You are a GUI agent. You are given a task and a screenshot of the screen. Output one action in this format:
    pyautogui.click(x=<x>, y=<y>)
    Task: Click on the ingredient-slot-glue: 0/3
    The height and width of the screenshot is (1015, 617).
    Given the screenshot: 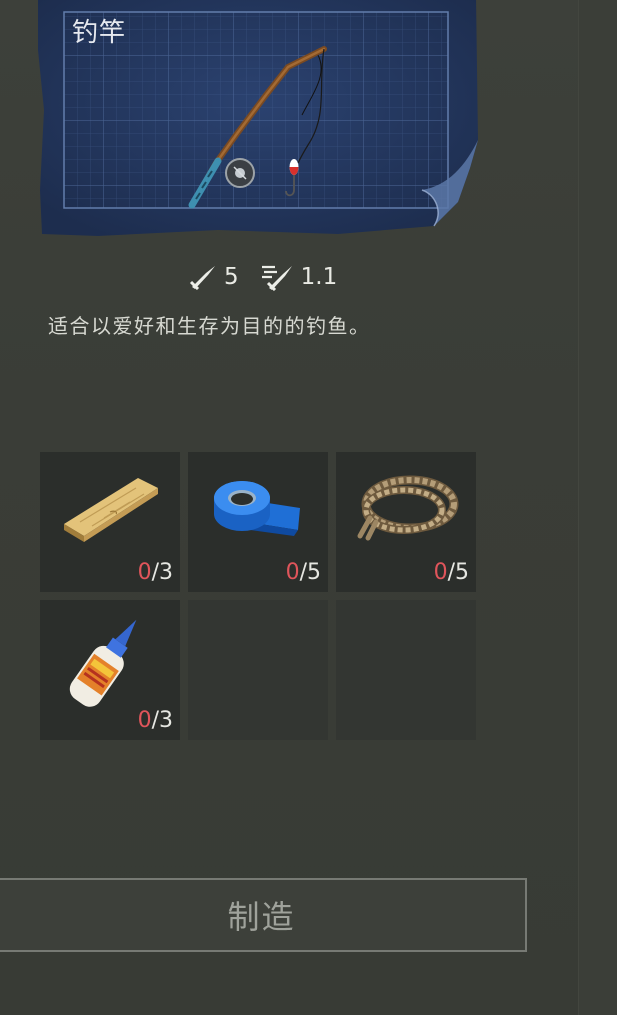 What is the action you would take?
    pyautogui.click(x=110, y=670)
    